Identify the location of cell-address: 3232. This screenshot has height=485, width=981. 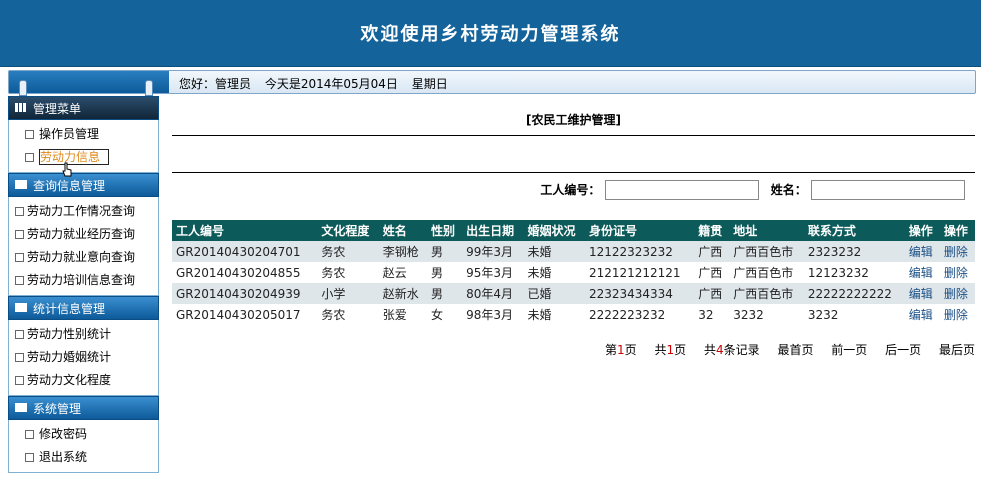
(748, 314).